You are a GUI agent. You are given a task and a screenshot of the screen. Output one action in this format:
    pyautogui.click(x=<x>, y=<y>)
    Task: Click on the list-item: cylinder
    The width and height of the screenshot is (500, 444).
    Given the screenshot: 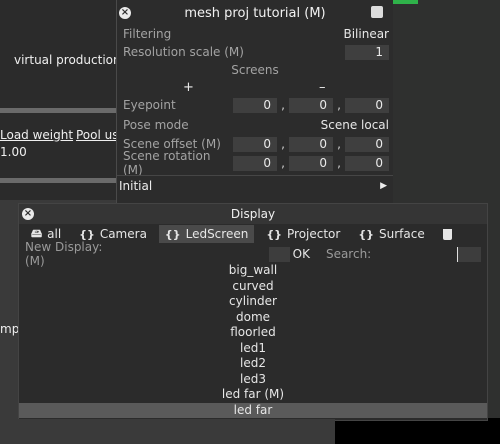 What is the action you would take?
    pyautogui.click(x=253, y=302)
    